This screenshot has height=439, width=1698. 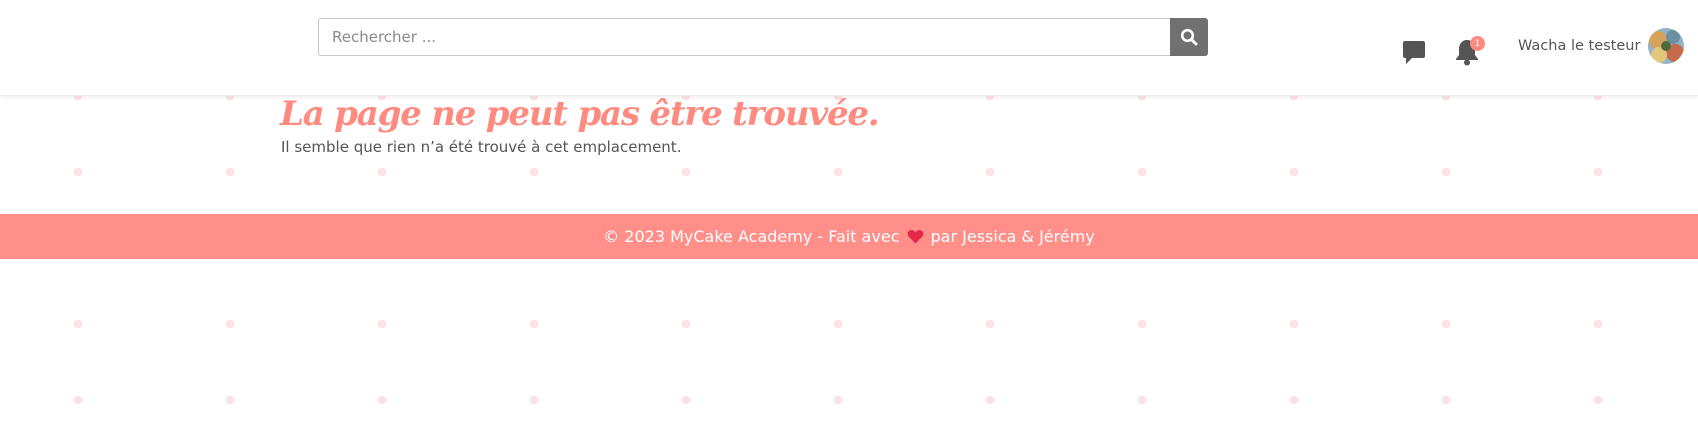 I want to click on avatar-image, so click(x=1666, y=46).